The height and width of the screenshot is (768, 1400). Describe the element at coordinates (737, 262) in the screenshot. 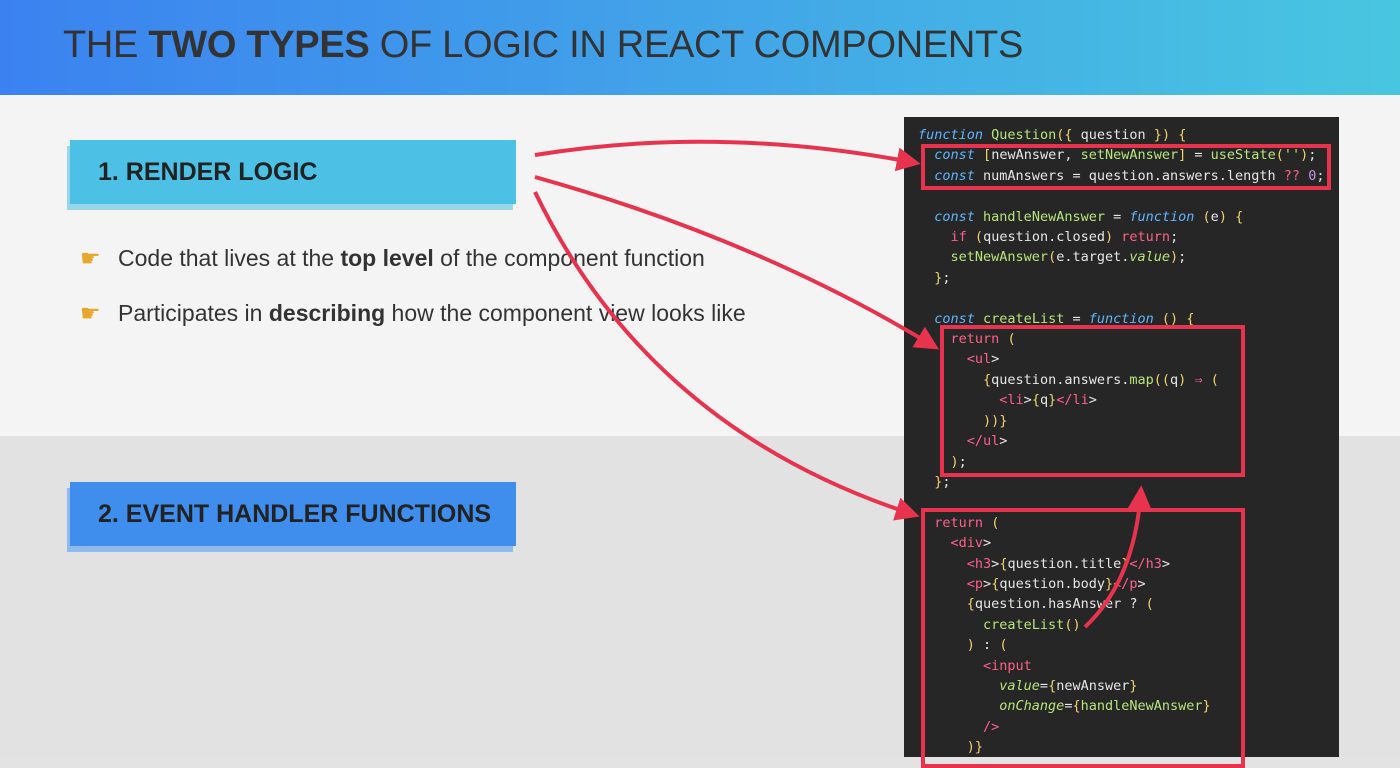

I see `arrow-to-create-list` at that location.